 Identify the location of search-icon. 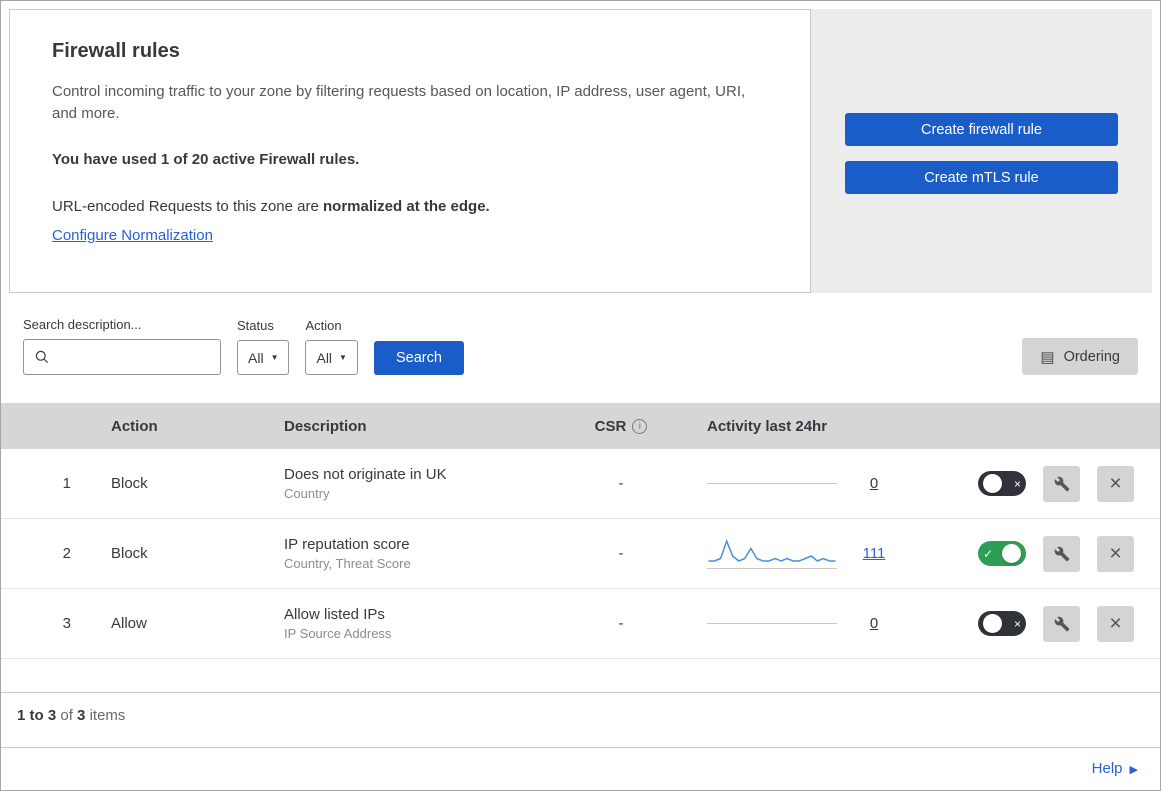
(42, 357).